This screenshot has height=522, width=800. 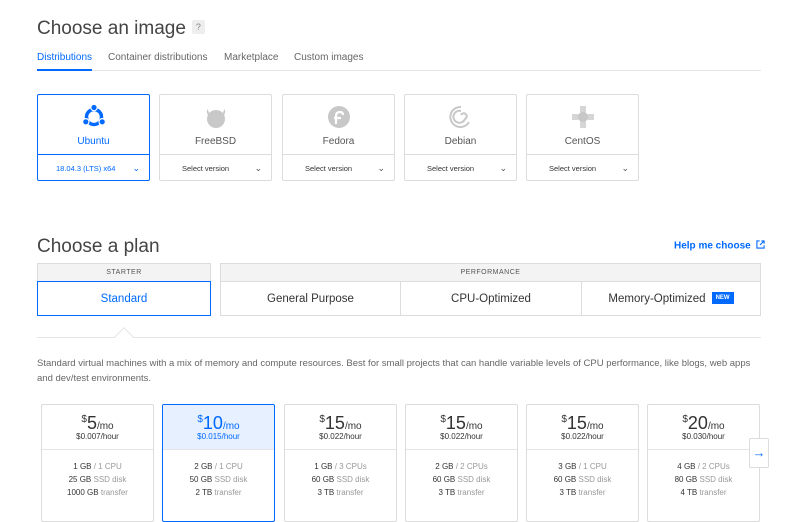 What do you see at coordinates (310, 298) in the screenshot?
I see `plan-general-purpose: General Purpose` at bounding box center [310, 298].